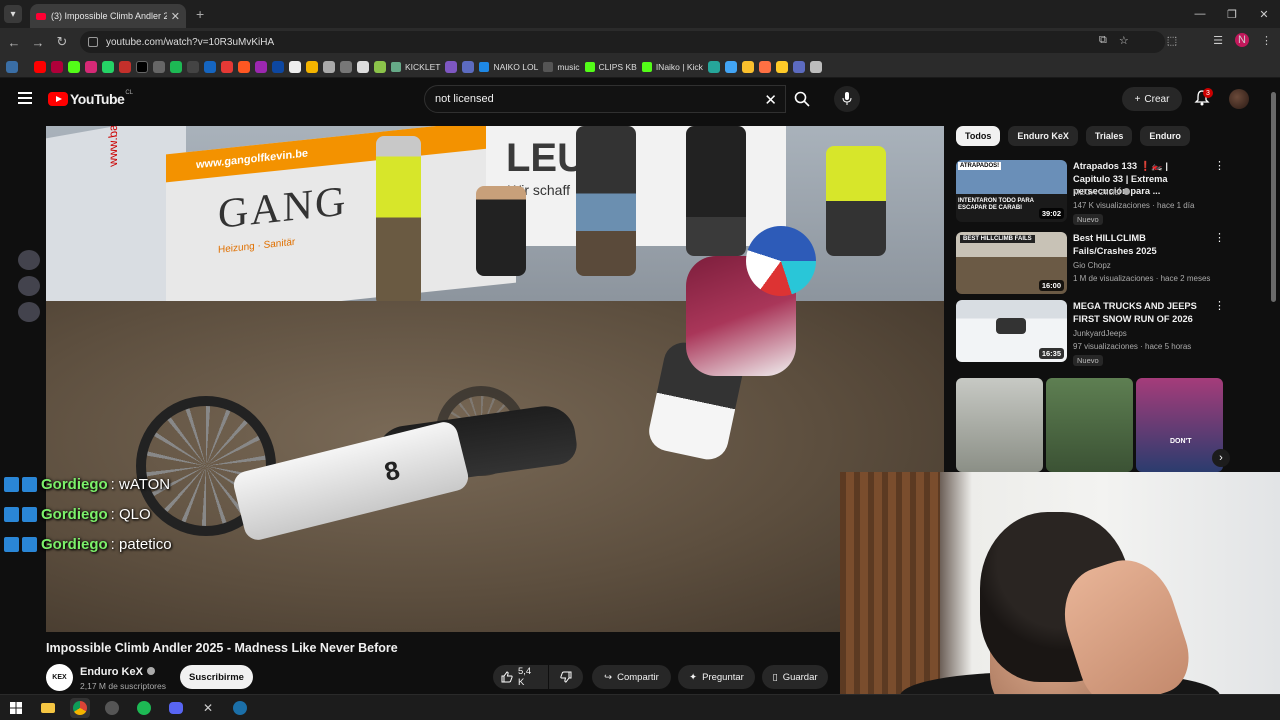 The height and width of the screenshot is (720, 1280). Describe the element at coordinates (978, 136) in the screenshot. I see `chip-todos: Todos` at that location.